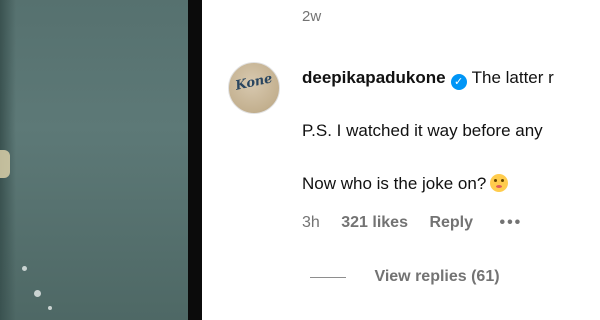 This screenshot has width=600, height=320. Describe the element at coordinates (311, 222) in the screenshot. I see `comment-time: 3h` at that location.